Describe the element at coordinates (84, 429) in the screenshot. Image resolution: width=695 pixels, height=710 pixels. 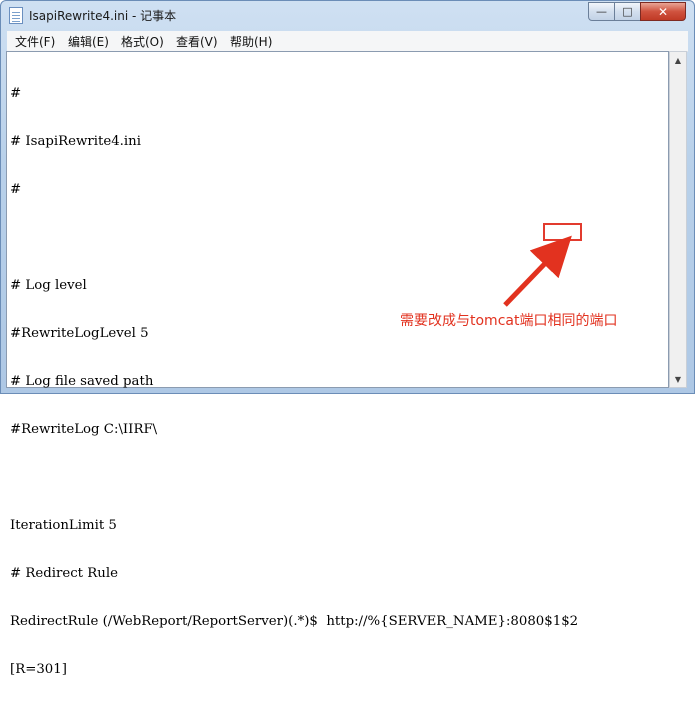
I see `editor-line: #RewriteLog C:\IIRF\` at that location.